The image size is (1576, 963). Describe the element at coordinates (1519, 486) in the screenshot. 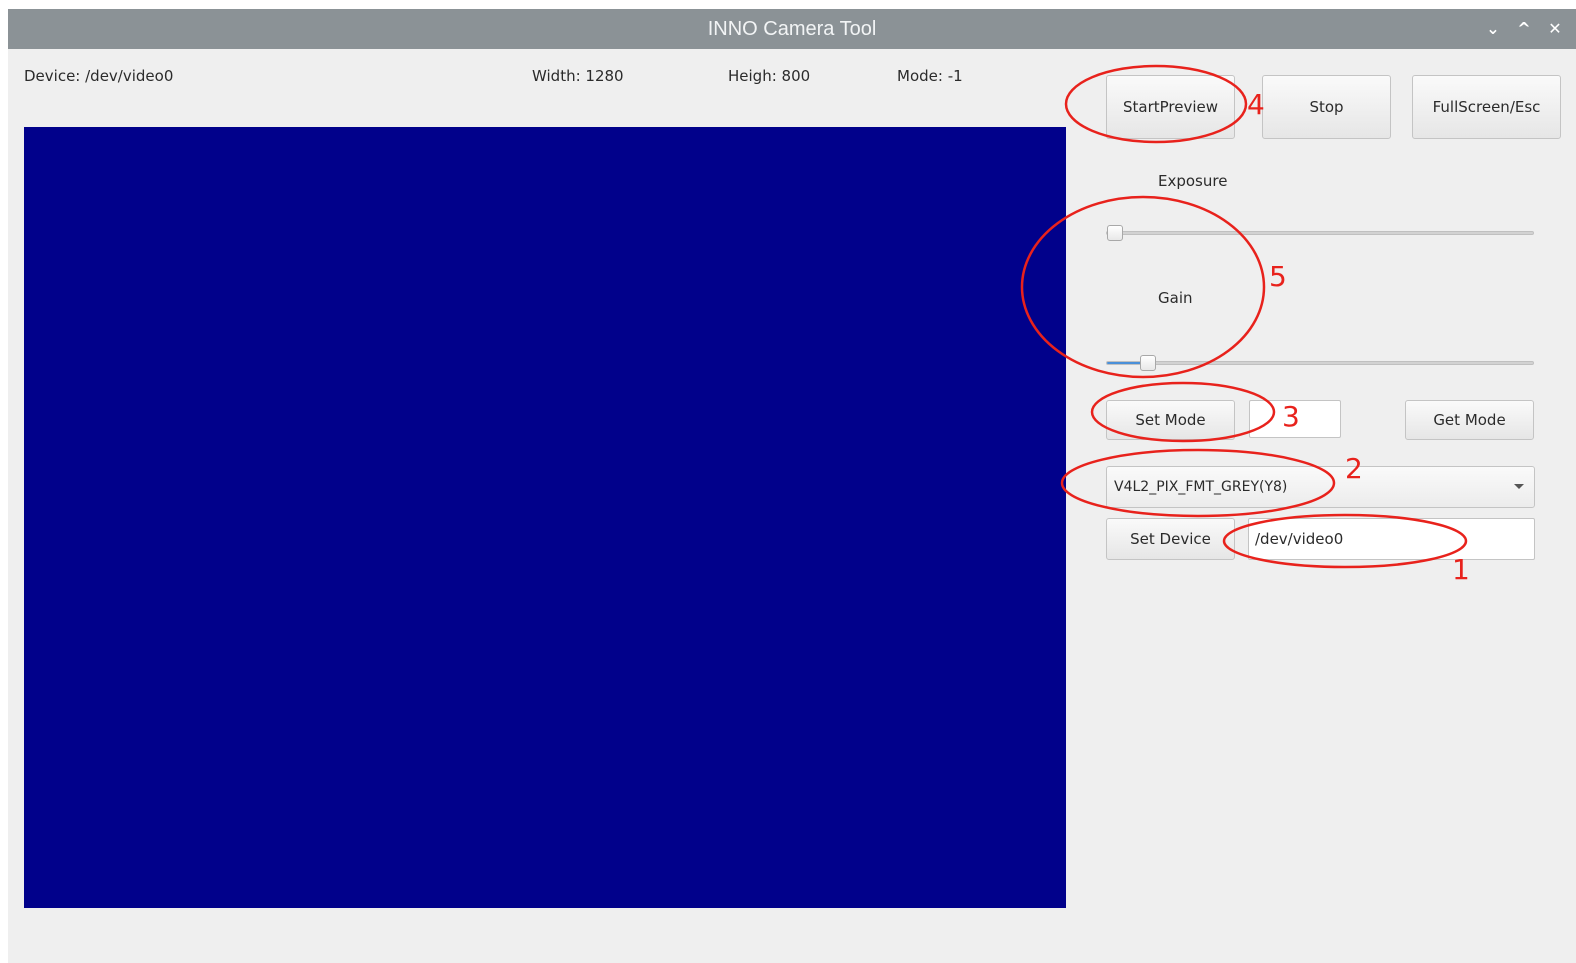

I see `chevron-down-icon` at that location.